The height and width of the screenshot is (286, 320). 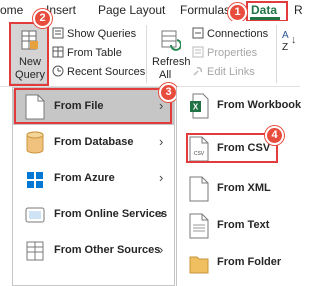 I want to click on text-file-icon, so click(x=199, y=226).